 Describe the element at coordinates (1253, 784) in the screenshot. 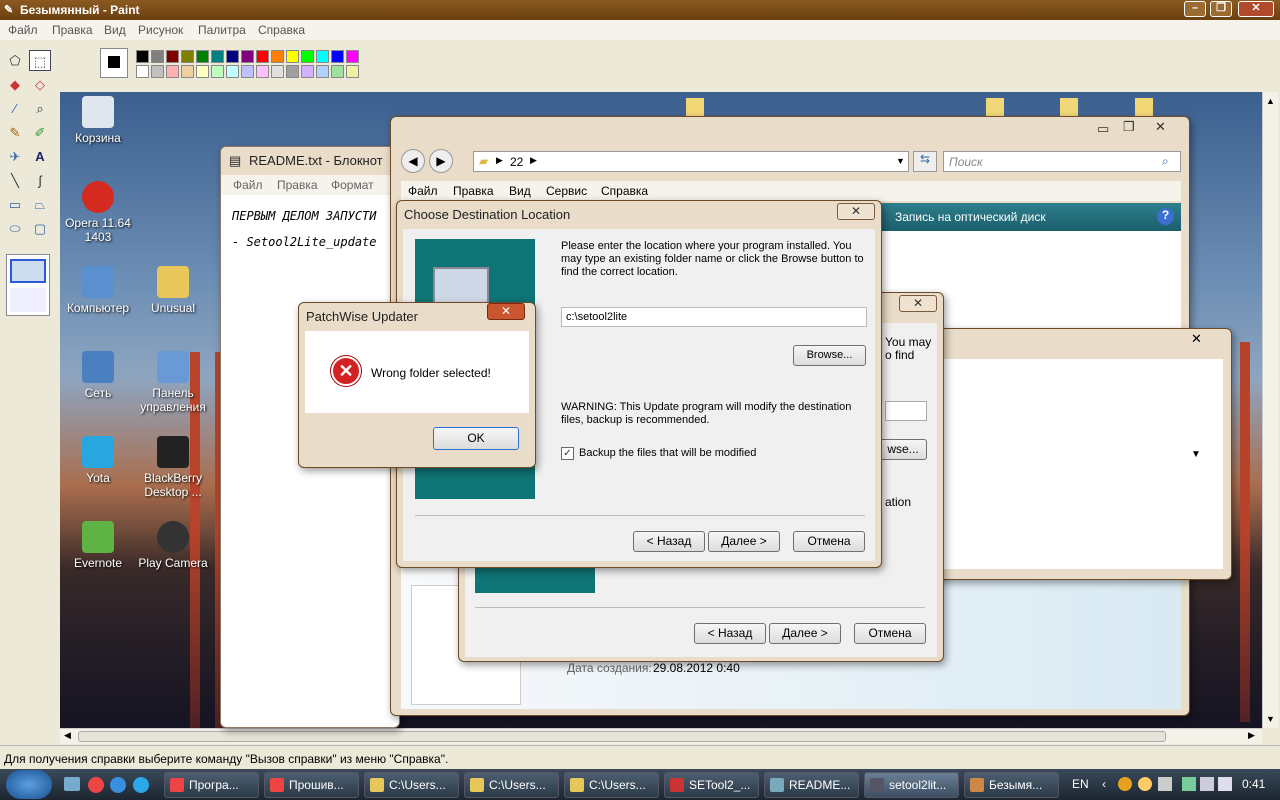

I see `clock: 0:41` at that location.